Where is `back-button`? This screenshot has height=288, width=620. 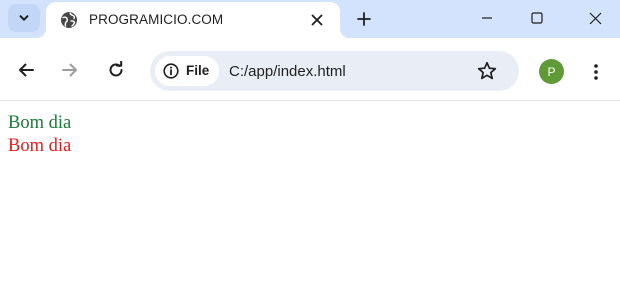 back-button is located at coordinates (26, 70).